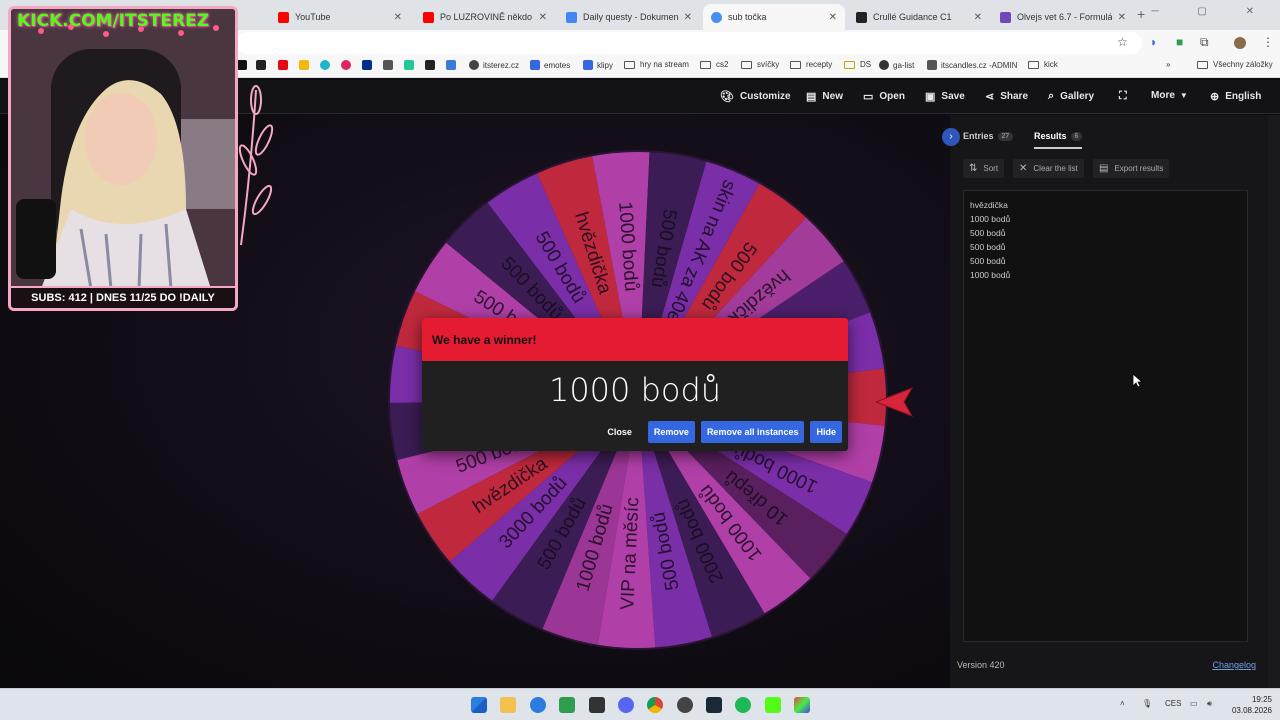  Describe the element at coordinates (988, 136) in the screenshot. I see `tab-entries: Entries 27` at that location.